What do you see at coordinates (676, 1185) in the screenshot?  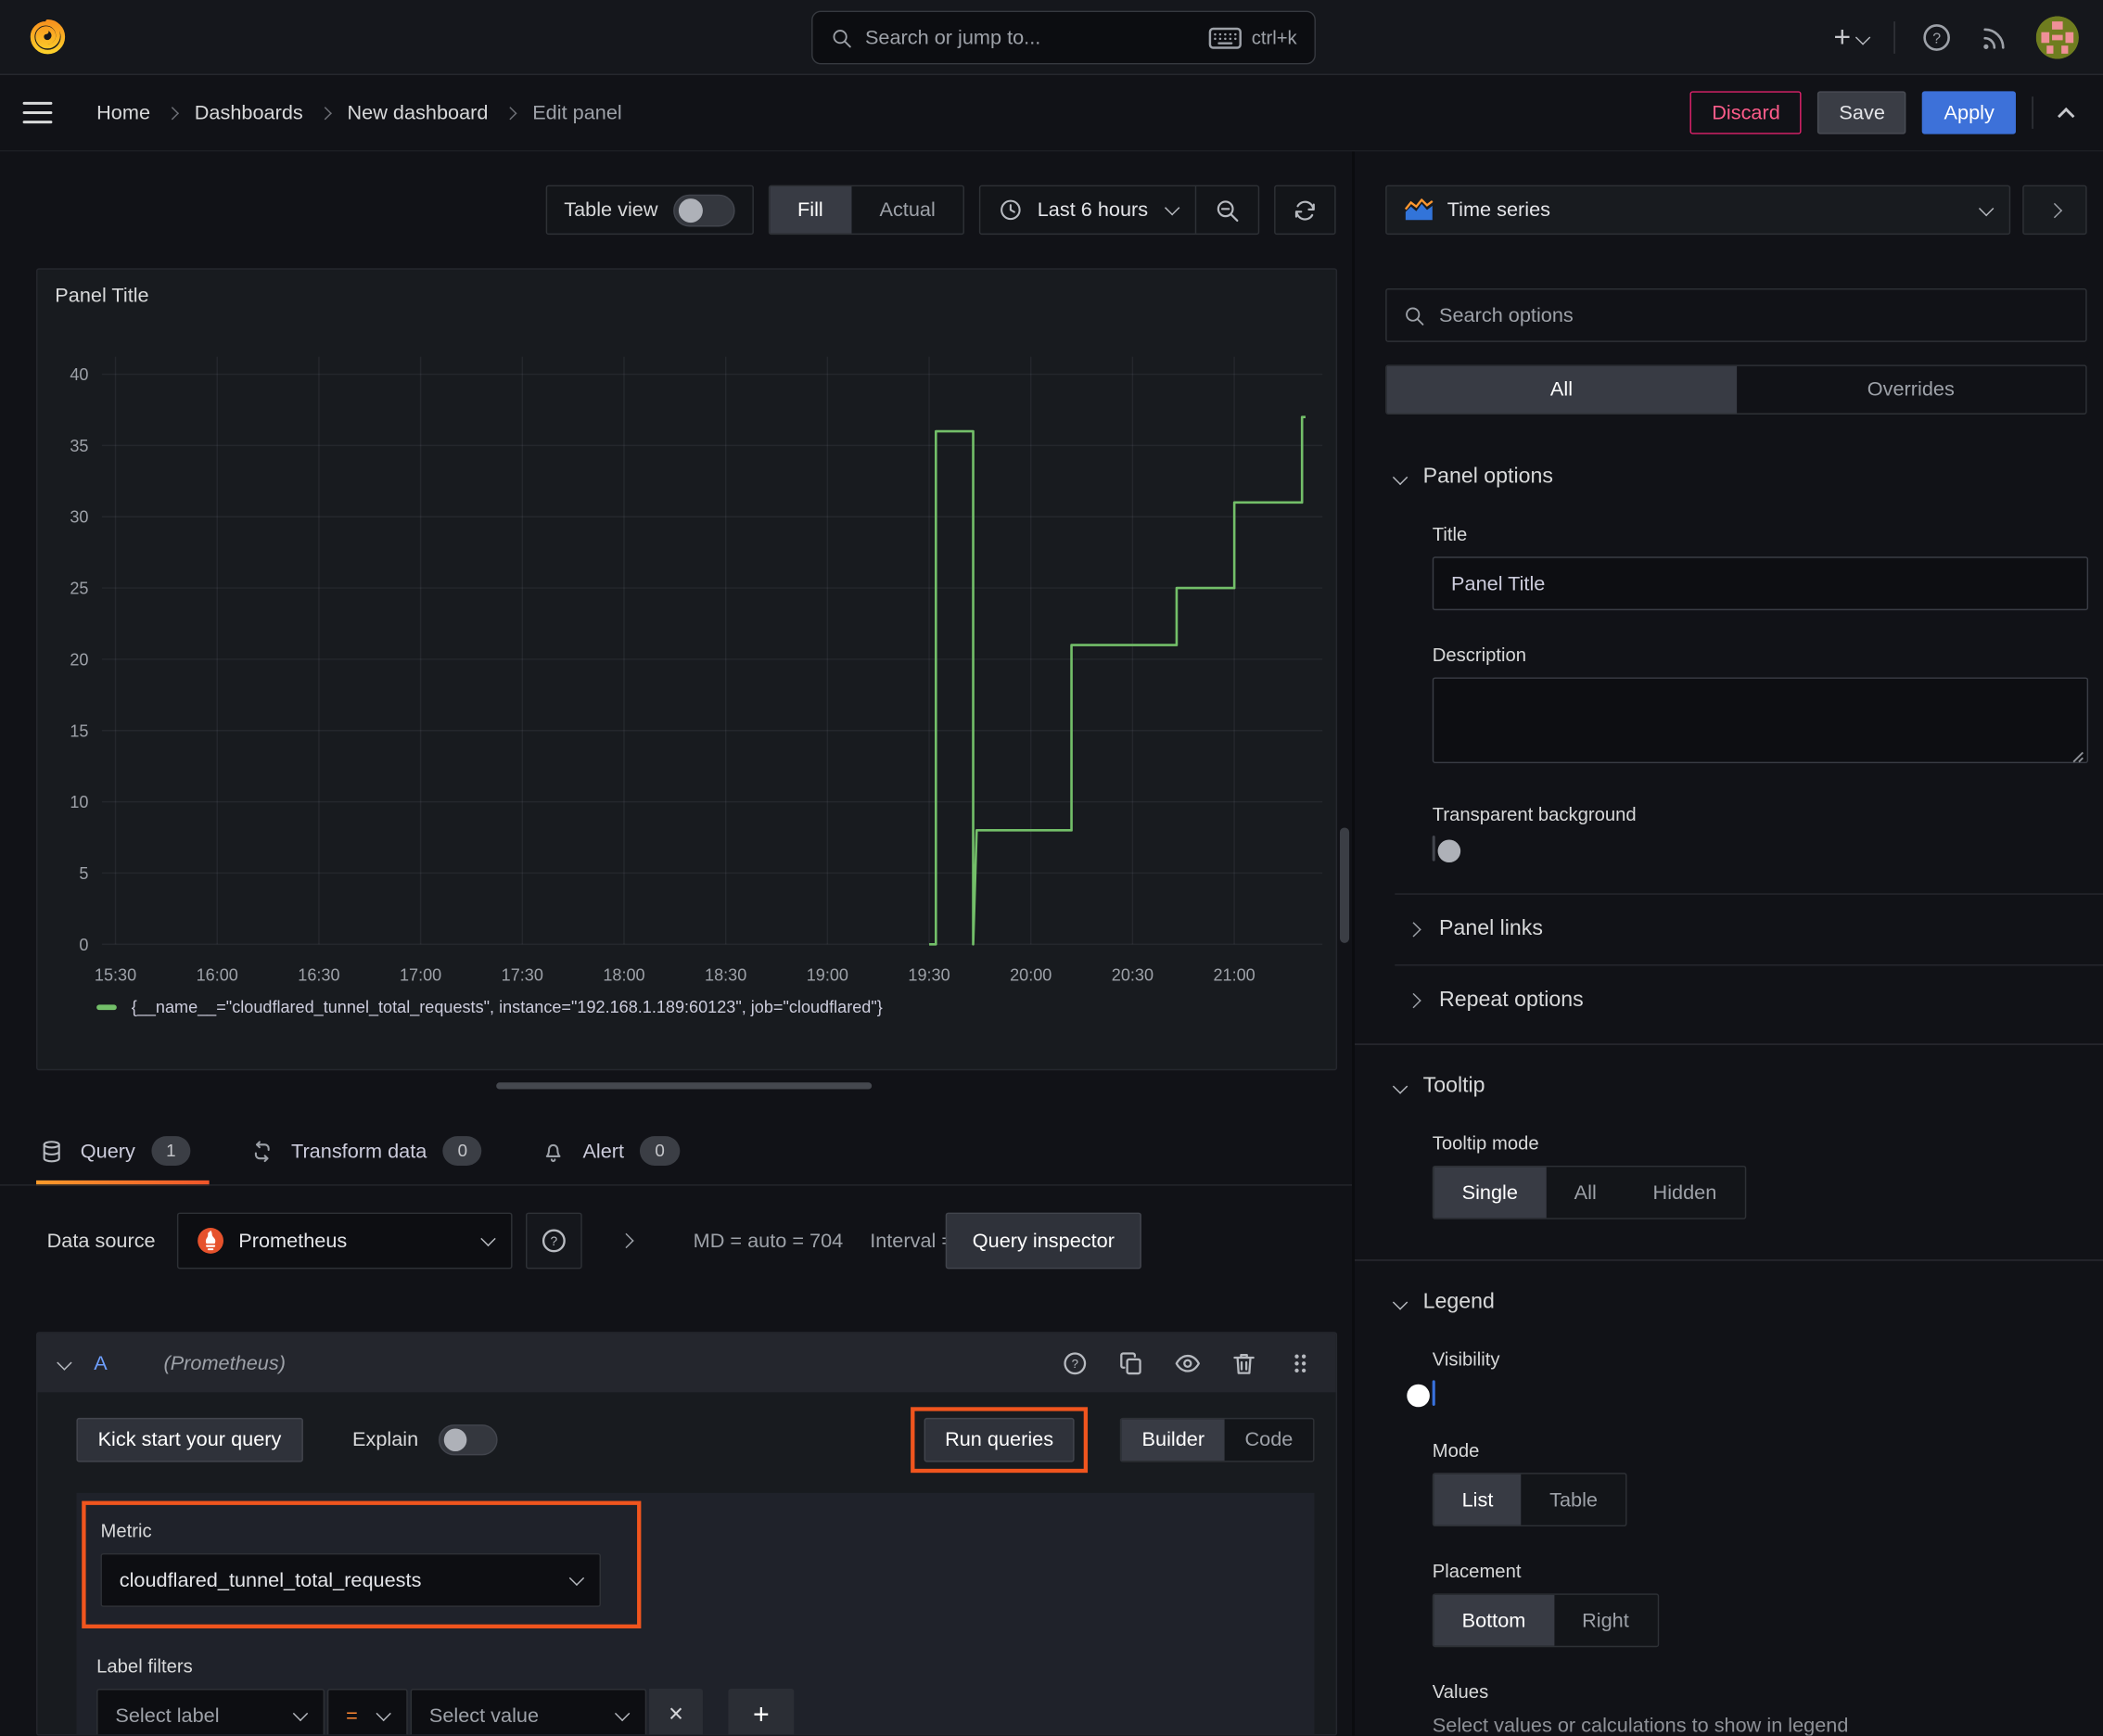 I see `divider` at bounding box center [676, 1185].